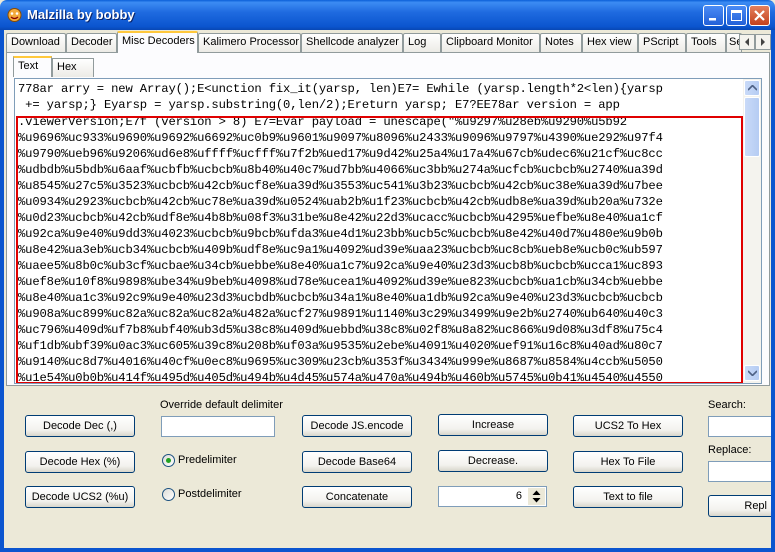 This screenshot has width=775, height=552. What do you see at coordinates (492, 496) in the screenshot?
I see `step-spinner: 6` at bounding box center [492, 496].